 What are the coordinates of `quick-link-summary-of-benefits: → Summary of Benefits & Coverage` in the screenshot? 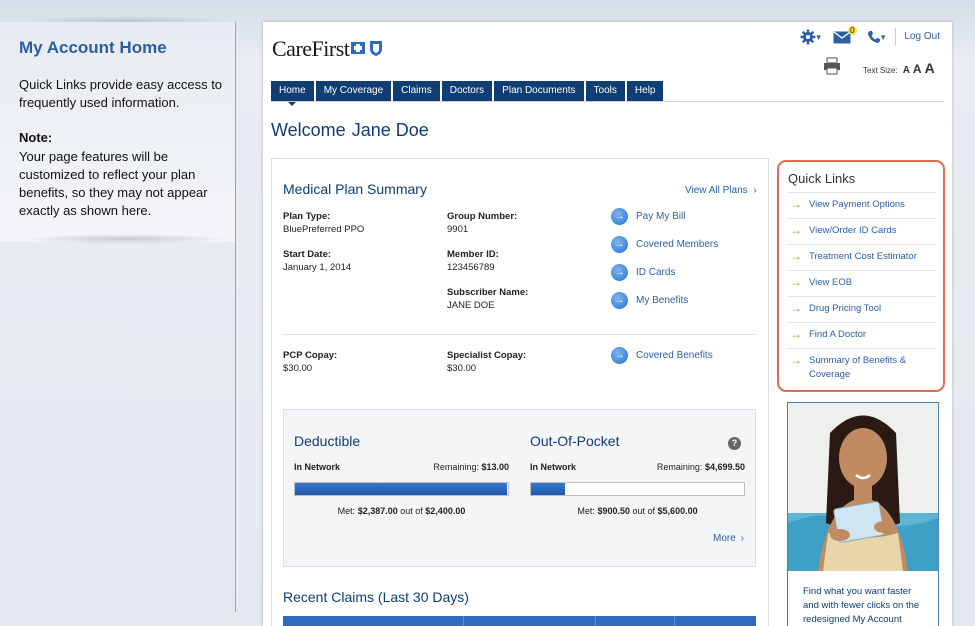 It's located at (860, 368).